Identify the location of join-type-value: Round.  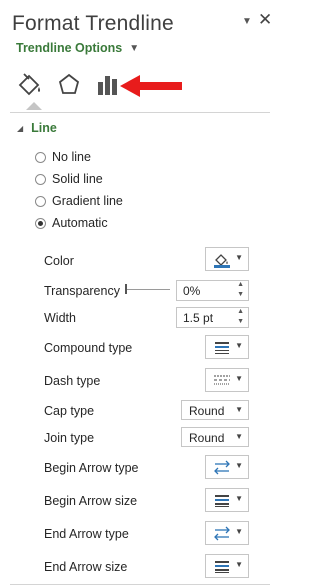
(207, 438).